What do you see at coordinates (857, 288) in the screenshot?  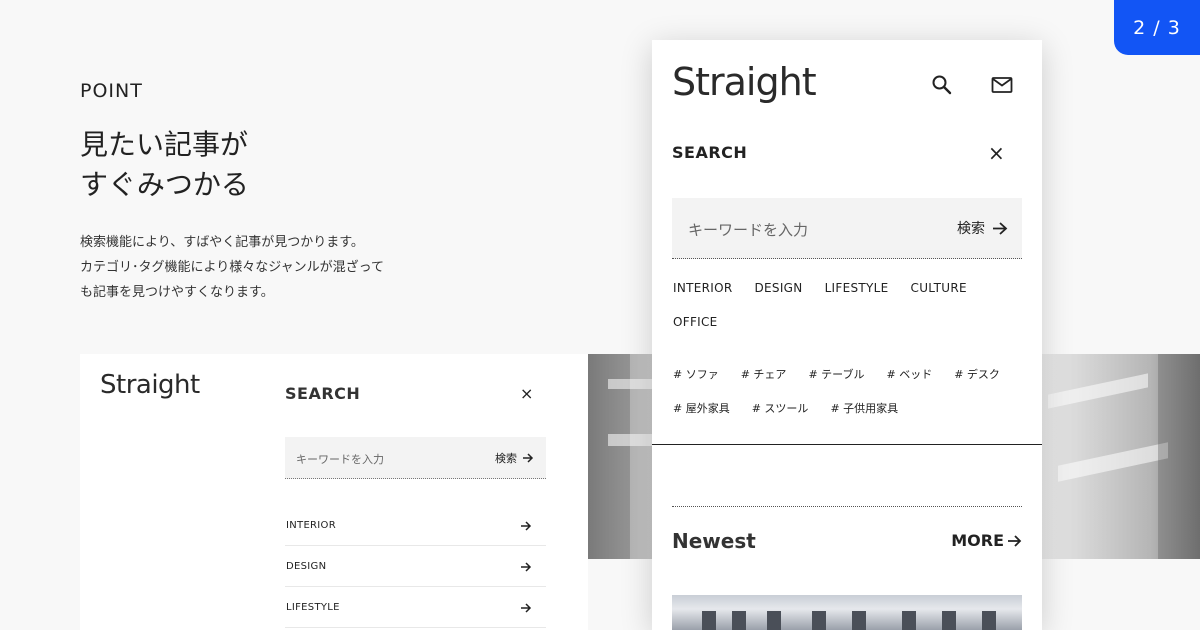 I see `category-link: LIFESTYLE` at bounding box center [857, 288].